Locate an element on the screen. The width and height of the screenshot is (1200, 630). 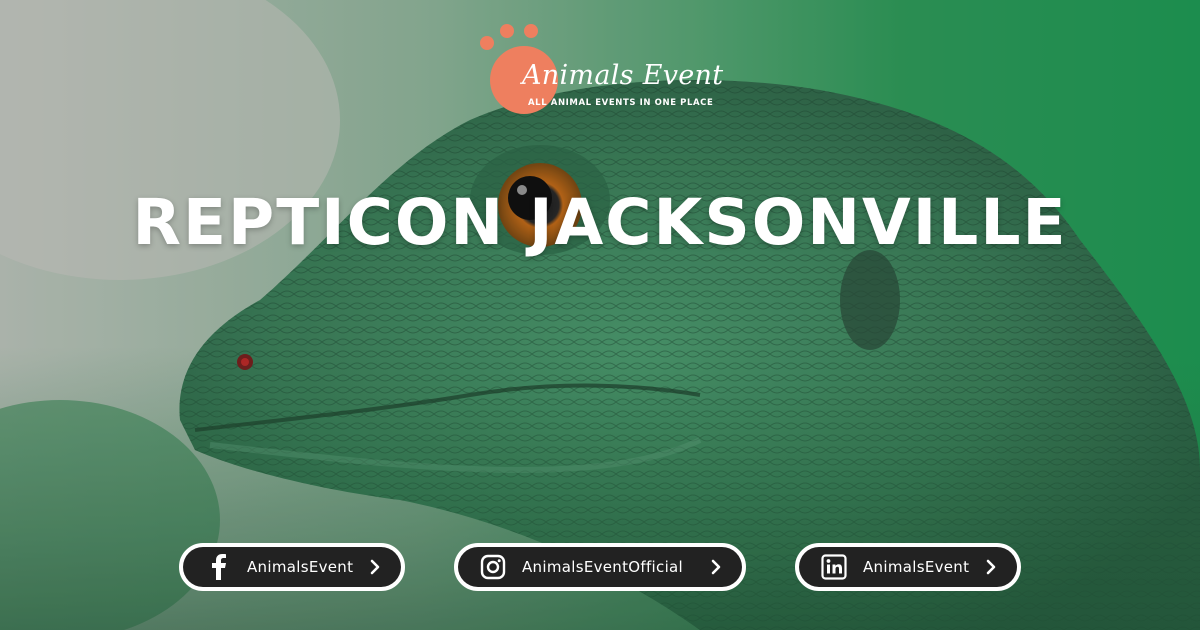
instagram-handle: AnimalsEventOfficial is located at coordinates (603, 567).